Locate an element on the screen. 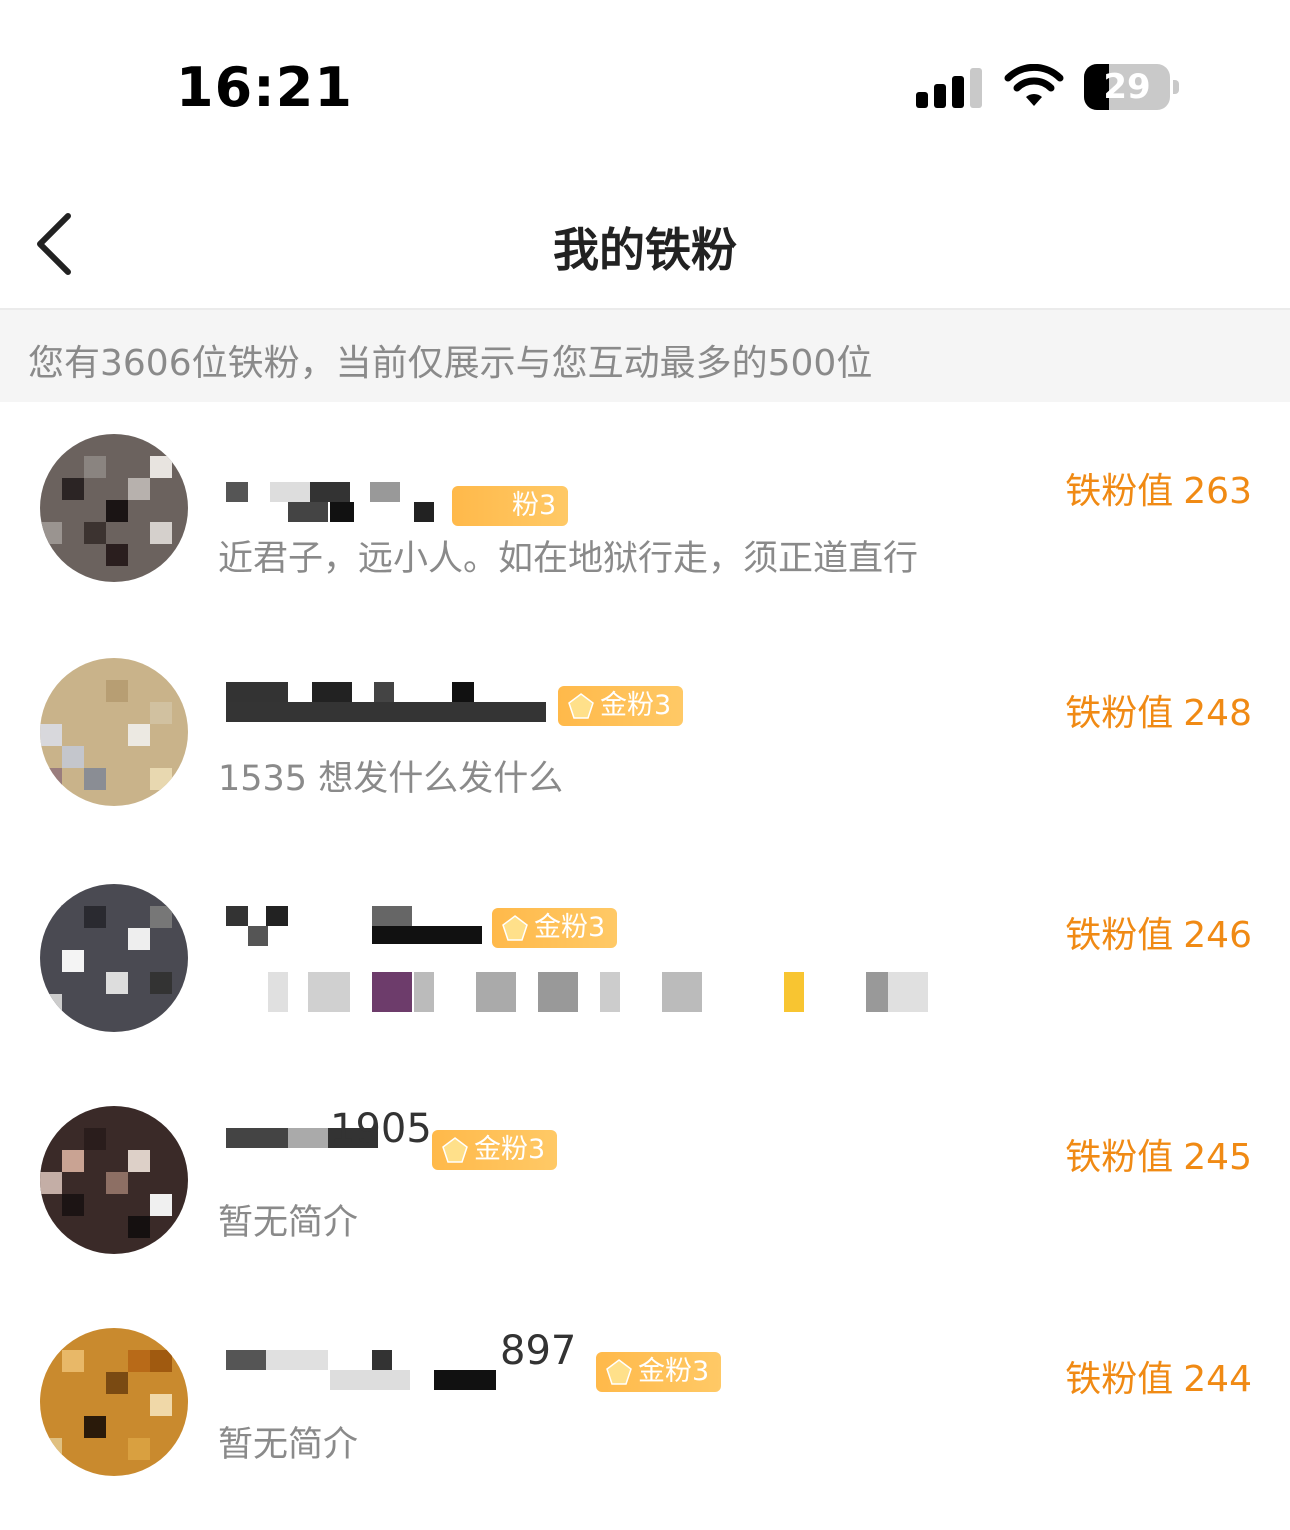 This screenshot has height=1530, width=1290. battery-icon: 29 is located at coordinates (1132, 87).